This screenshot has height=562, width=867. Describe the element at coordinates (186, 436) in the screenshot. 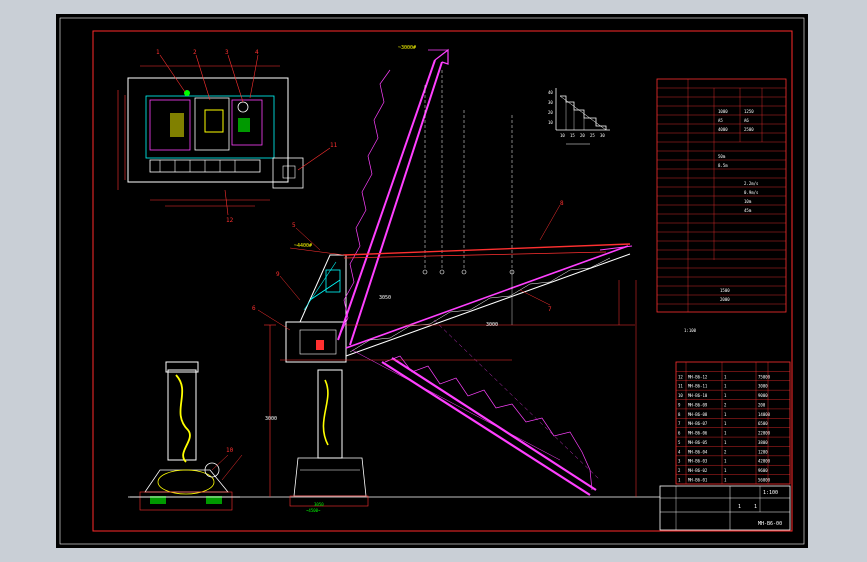

I see `crane-front-view: 10` at that location.